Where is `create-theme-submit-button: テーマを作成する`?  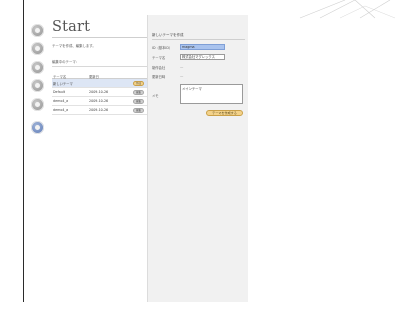
create-theme-submit-button: テーマを作成する is located at coordinates (224, 113).